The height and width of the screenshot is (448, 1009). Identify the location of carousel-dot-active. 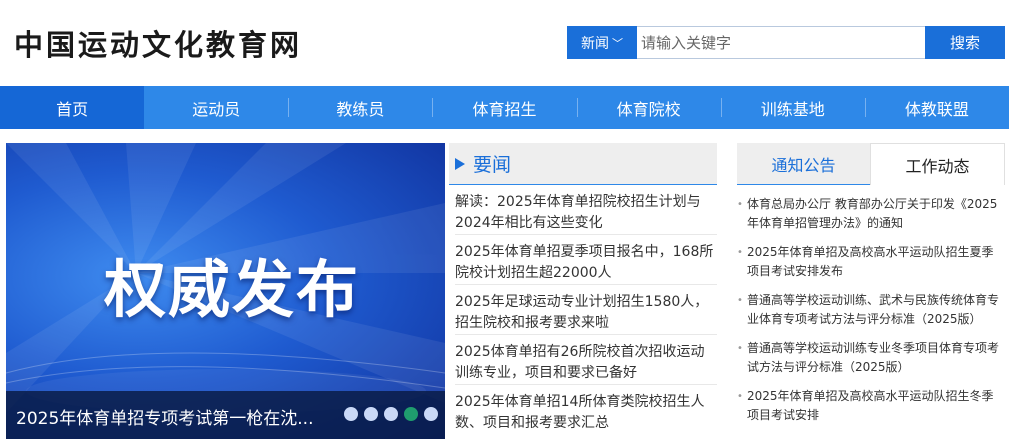
(411, 414).